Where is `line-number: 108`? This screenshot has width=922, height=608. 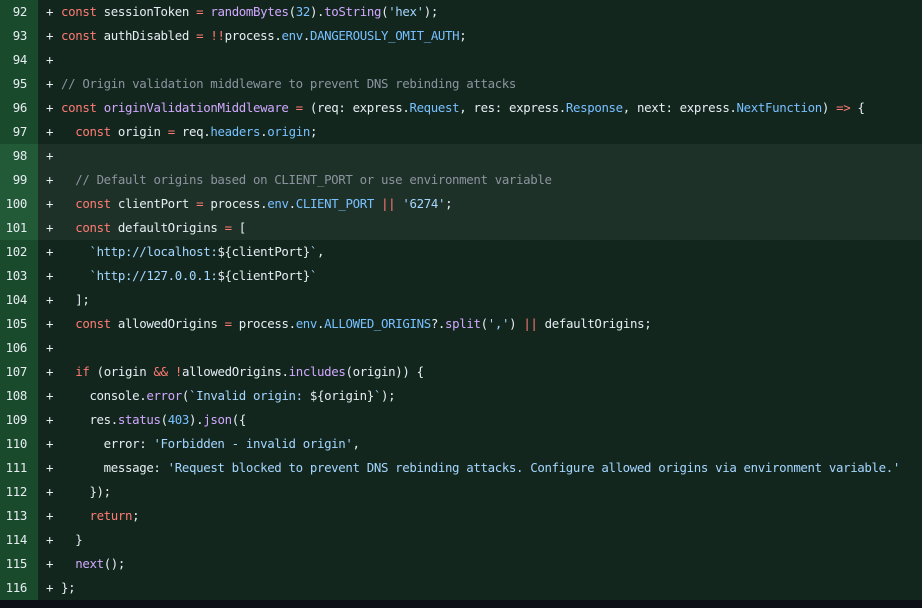
line-number: 108 is located at coordinates (19, 396).